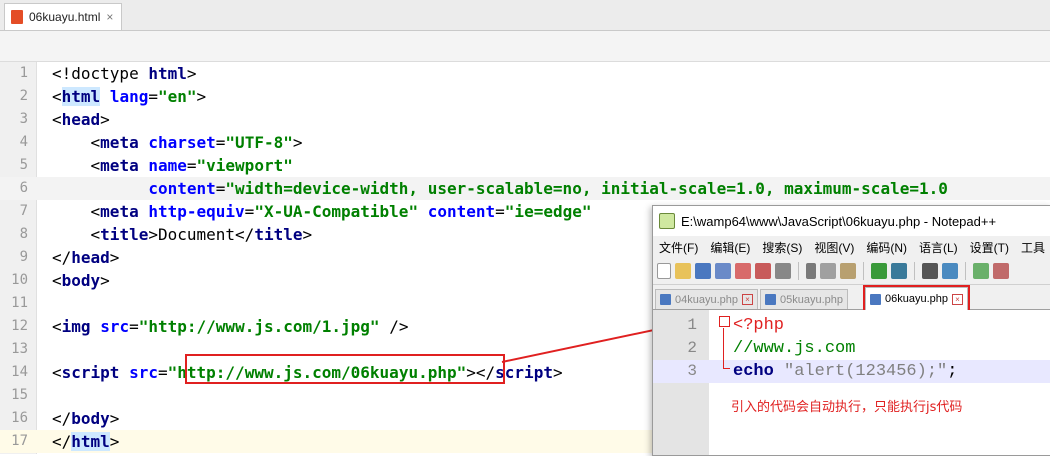 The image size is (1050, 456). What do you see at coordinates (678, 247) in the screenshot?
I see `menu-file: 文件(F)` at bounding box center [678, 247].